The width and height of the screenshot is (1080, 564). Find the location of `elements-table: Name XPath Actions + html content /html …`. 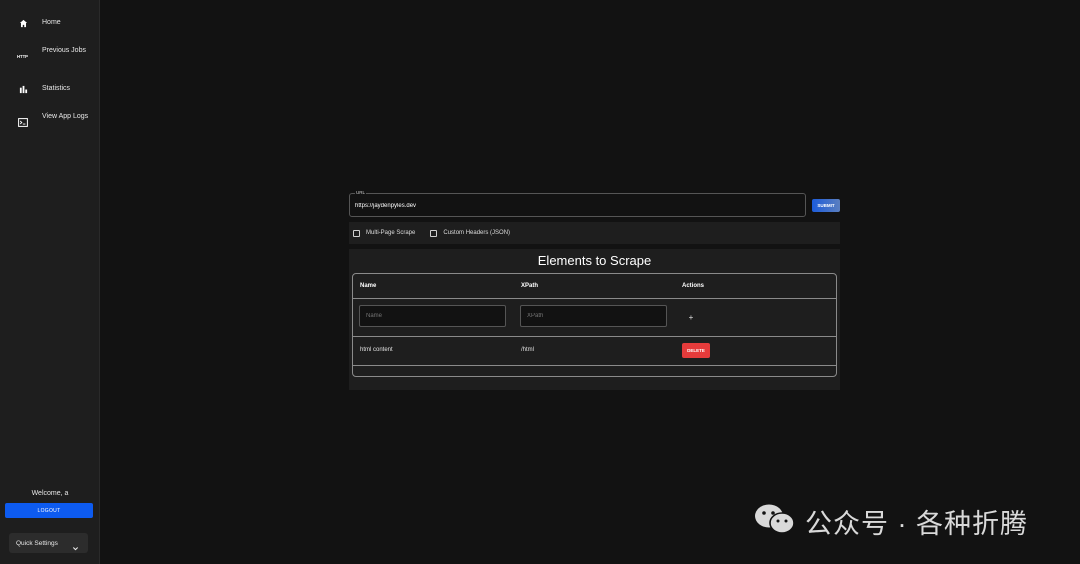

elements-table: Name XPath Actions + html content /html … is located at coordinates (594, 325).